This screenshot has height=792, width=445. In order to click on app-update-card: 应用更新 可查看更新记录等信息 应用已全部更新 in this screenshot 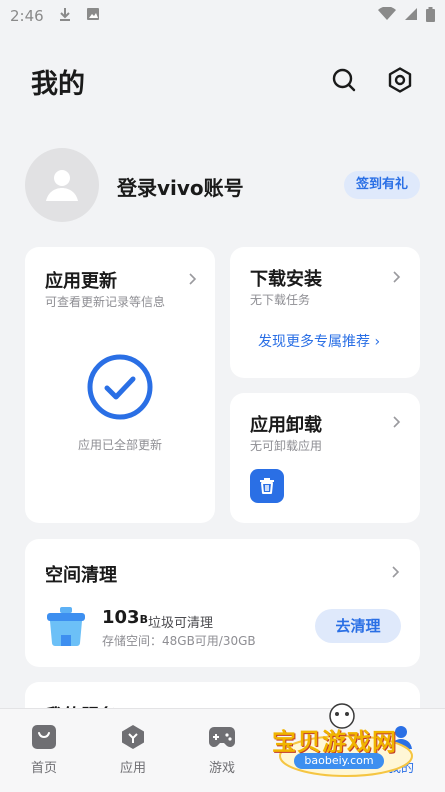, I will do `click(120, 385)`.